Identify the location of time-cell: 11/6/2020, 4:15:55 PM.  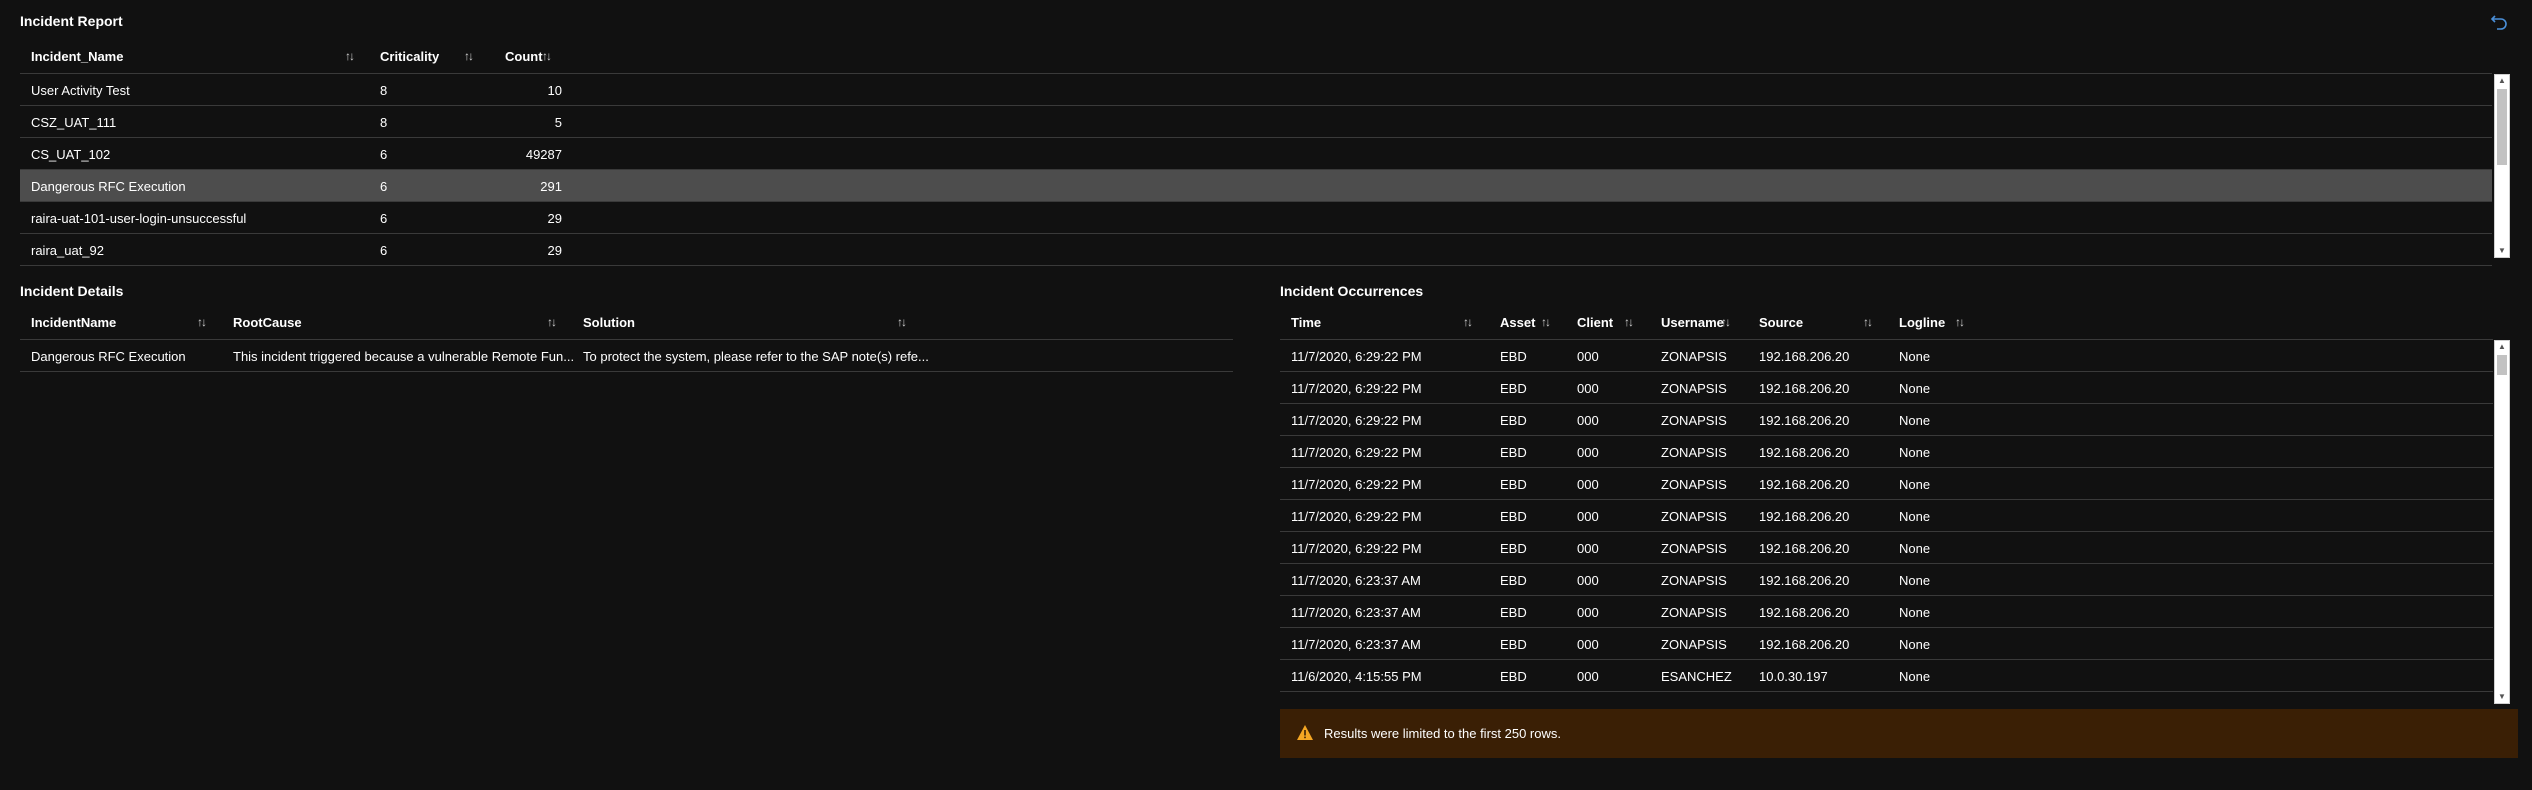
(1356, 676).